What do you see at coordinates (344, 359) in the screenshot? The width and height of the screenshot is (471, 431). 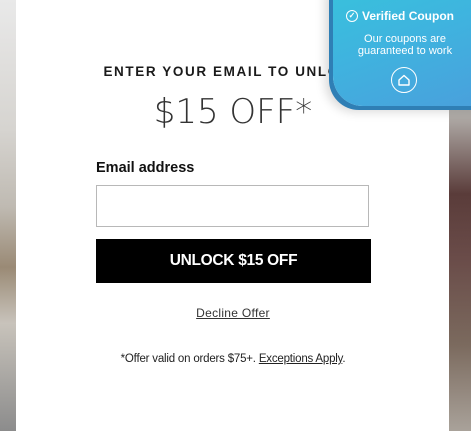 I see `fineprint-end: .` at bounding box center [344, 359].